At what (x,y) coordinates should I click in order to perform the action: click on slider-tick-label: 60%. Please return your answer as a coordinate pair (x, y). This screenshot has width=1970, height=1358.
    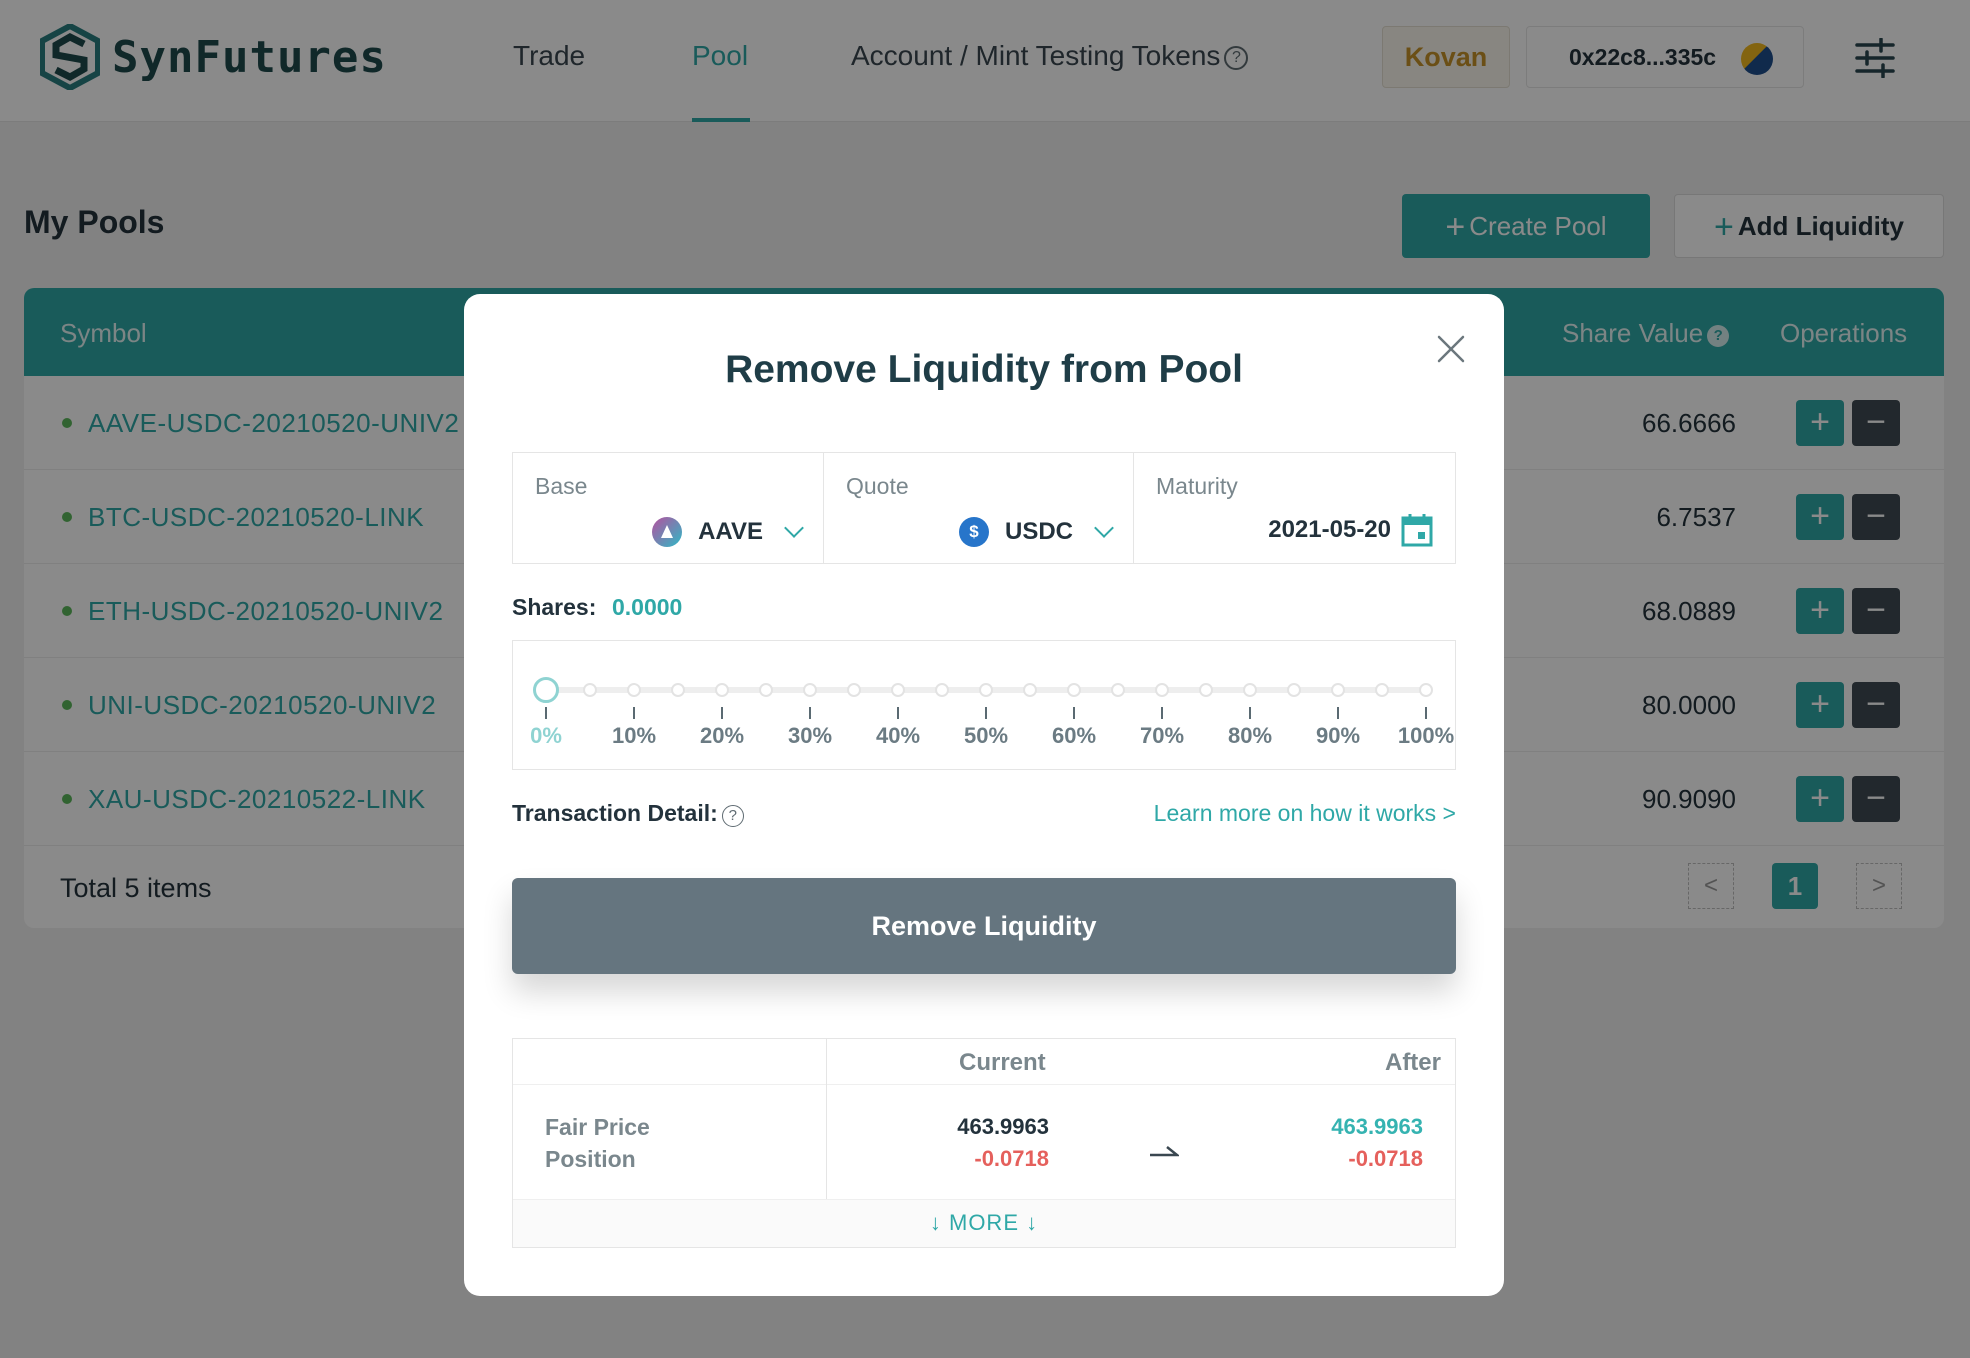
    Looking at the image, I should click on (1074, 736).